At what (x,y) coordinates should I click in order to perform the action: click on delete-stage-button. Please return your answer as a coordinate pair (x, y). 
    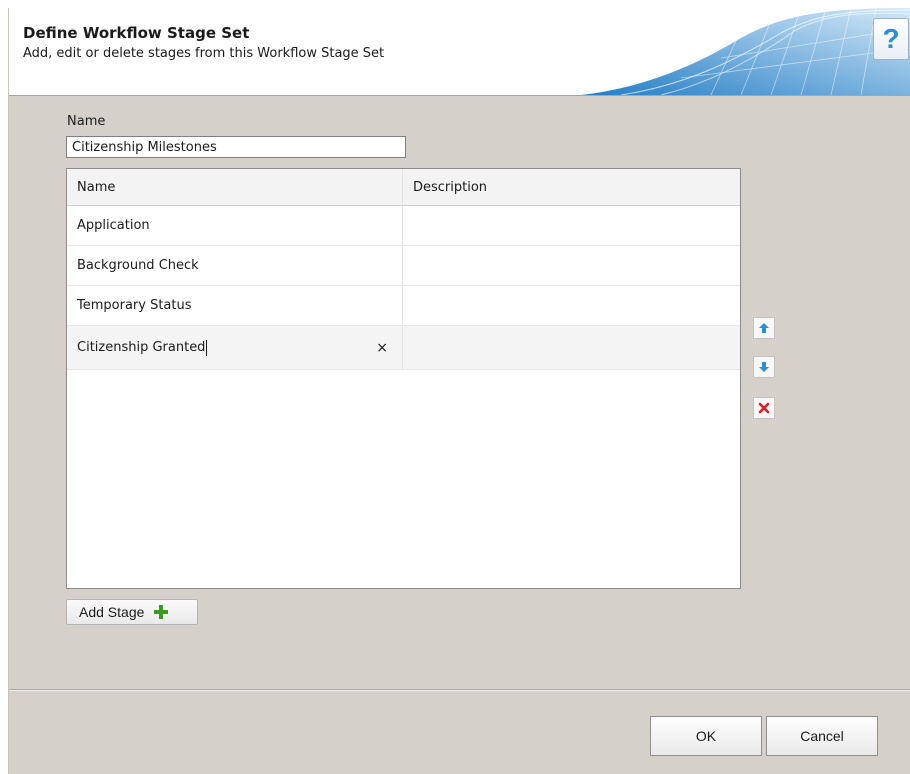
    Looking at the image, I should click on (764, 408).